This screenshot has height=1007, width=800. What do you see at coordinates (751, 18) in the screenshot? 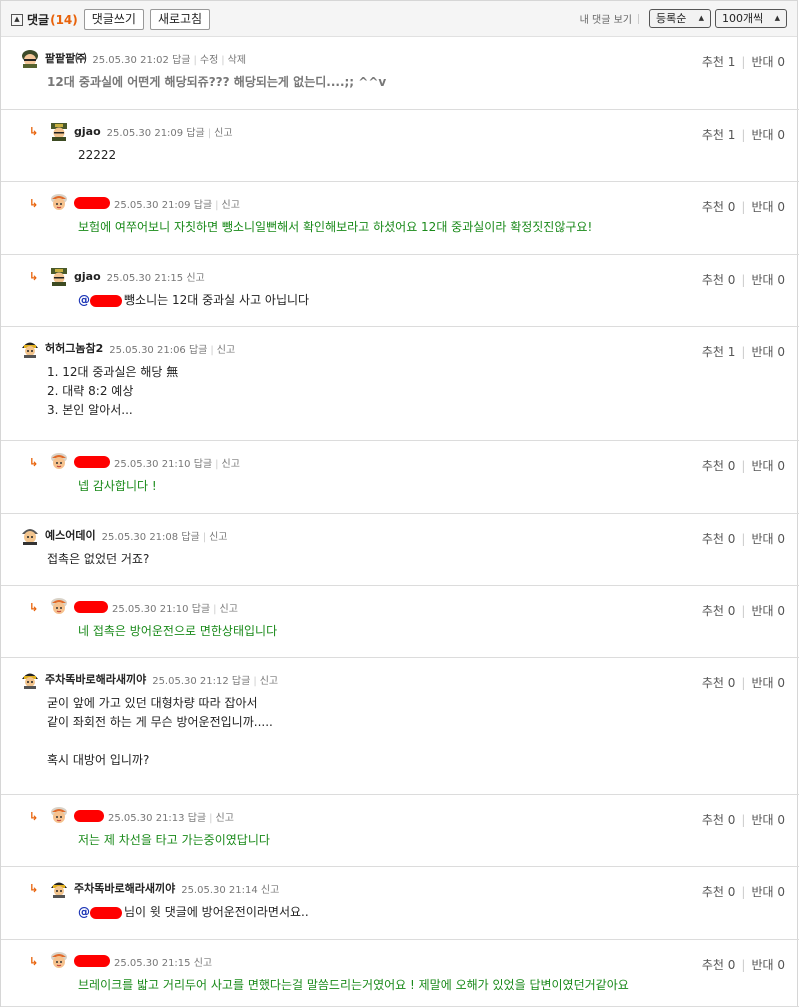
I see `per-page-select: 100개씩 ▲` at bounding box center [751, 18].